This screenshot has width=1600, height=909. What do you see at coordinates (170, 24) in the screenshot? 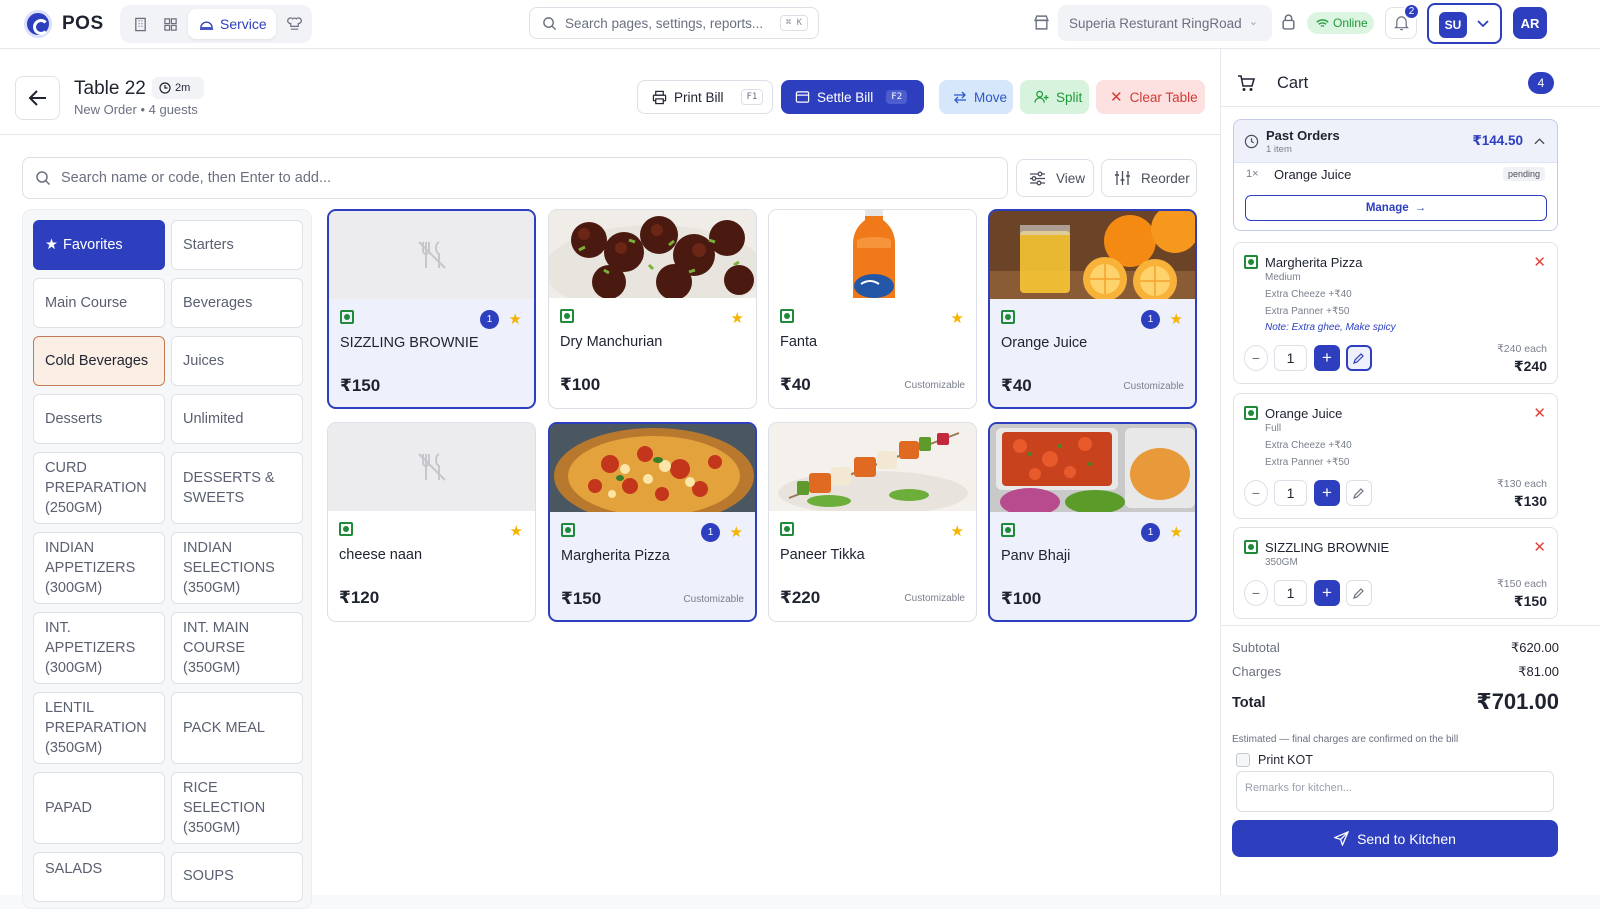
I see `grid-icon` at bounding box center [170, 24].